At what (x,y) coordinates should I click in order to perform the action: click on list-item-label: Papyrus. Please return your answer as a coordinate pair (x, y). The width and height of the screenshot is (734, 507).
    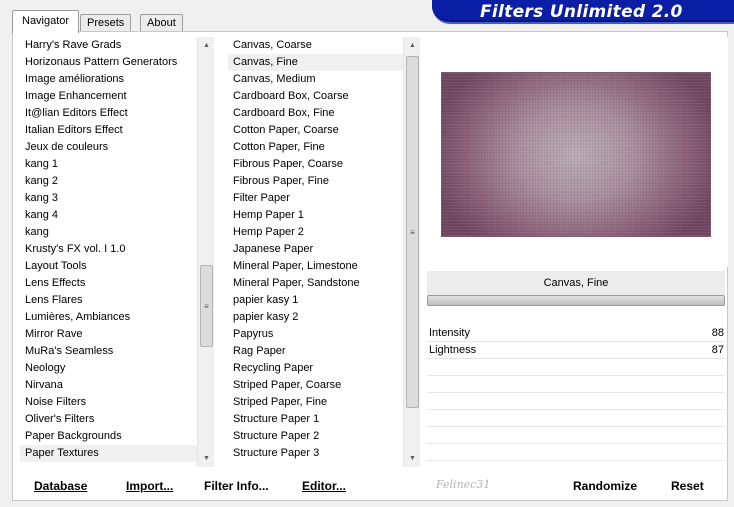
    Looking at the image, I should click on (253, 334).